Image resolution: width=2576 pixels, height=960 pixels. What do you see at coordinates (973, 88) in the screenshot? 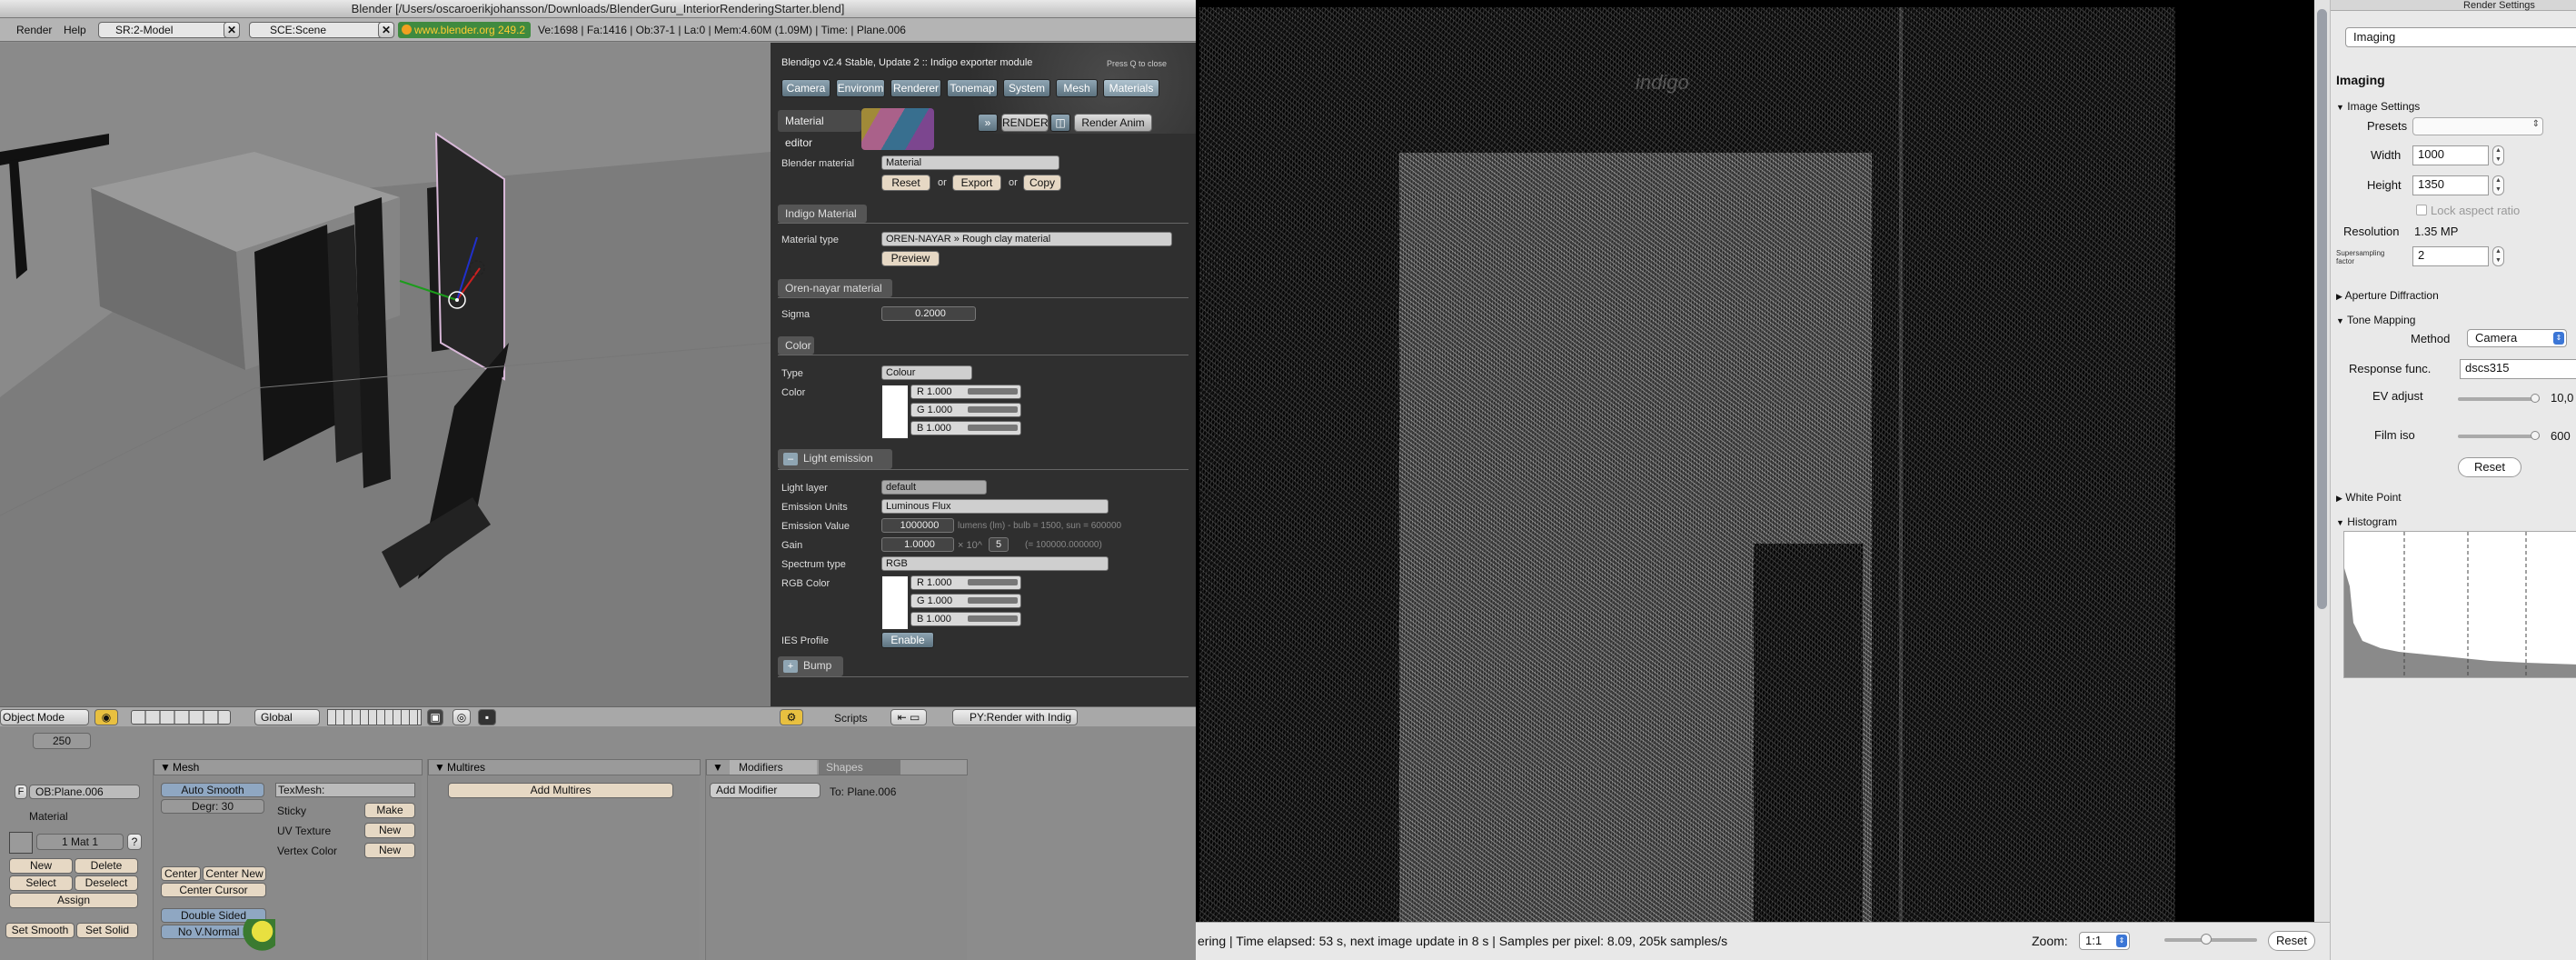
I see `tab-tonemap: Tonemap` at bounding box center [973, 88].